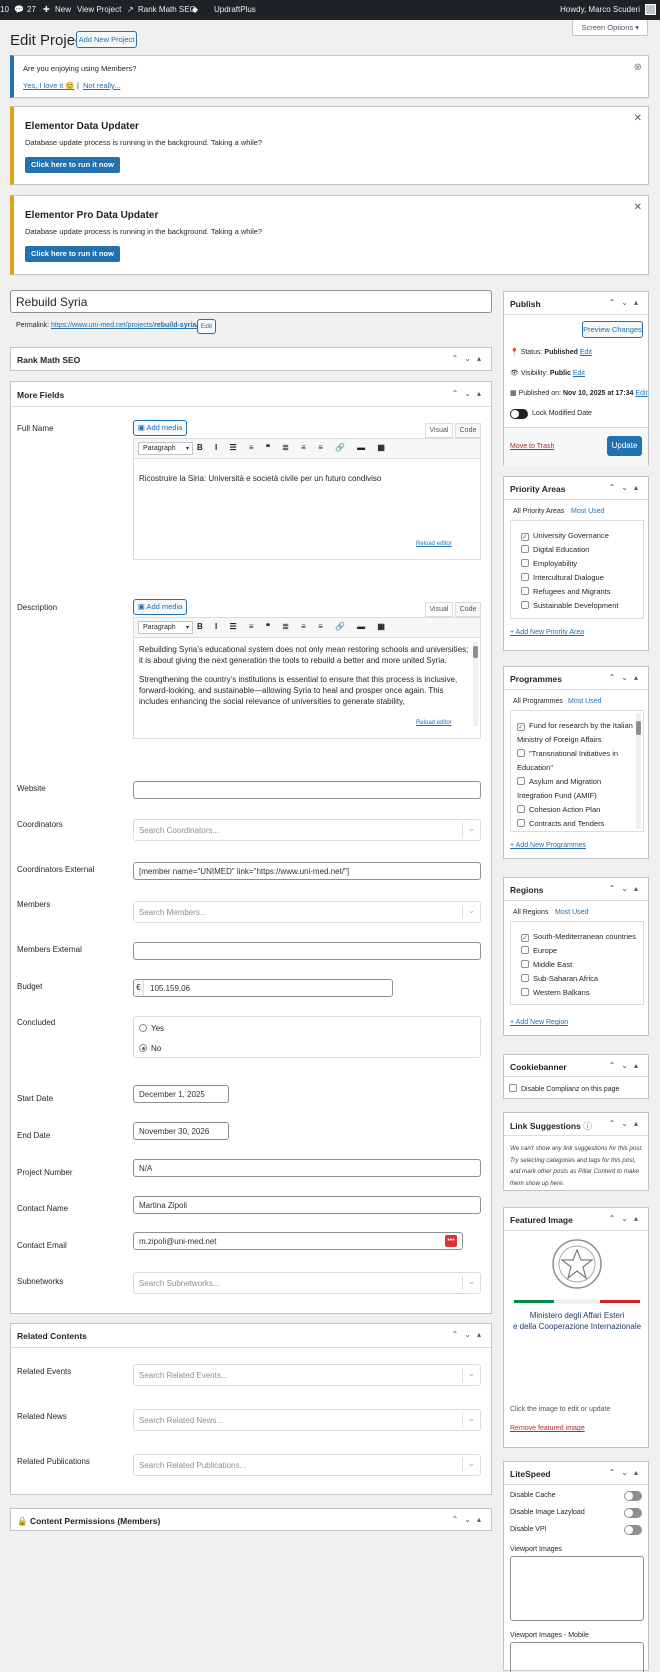  What do you see at coordinates (530, 912) in the screenshot?
I see `tab-all-regions: All Regions` at bounding box center [530, 912].